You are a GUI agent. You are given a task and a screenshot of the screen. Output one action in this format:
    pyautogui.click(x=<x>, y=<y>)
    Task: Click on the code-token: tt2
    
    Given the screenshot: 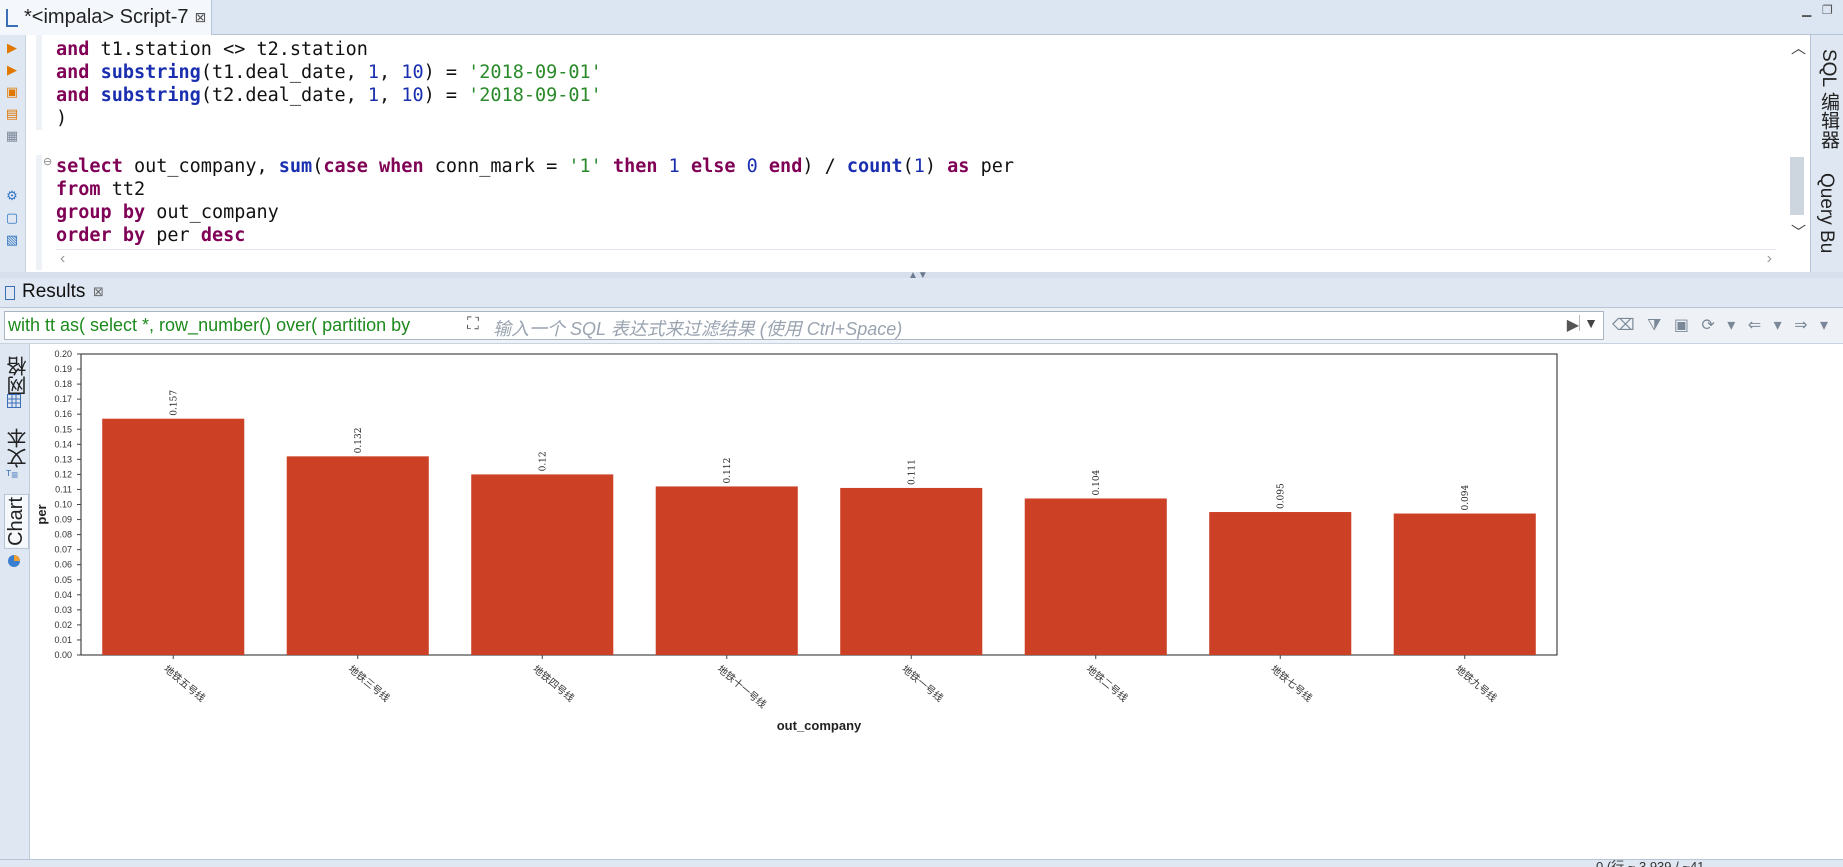 What is the action you would take?
    pyautogui.click(x=123, y=189)
    